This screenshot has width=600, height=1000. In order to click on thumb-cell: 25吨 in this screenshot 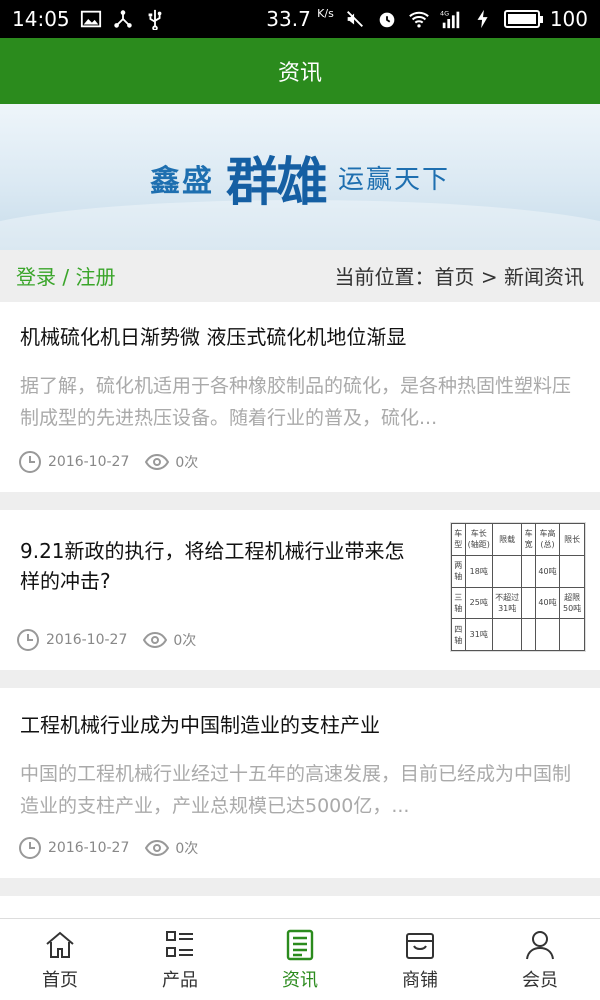, I will do `click(479, 603)`.